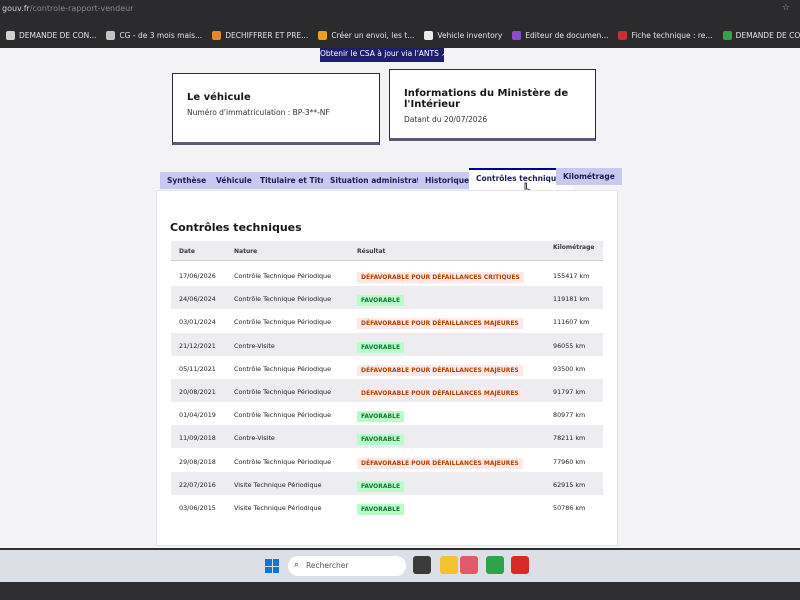 The height and width of the screenshot is (600, 800). I want to click on tab-historique: Historique, so click(447, 180).